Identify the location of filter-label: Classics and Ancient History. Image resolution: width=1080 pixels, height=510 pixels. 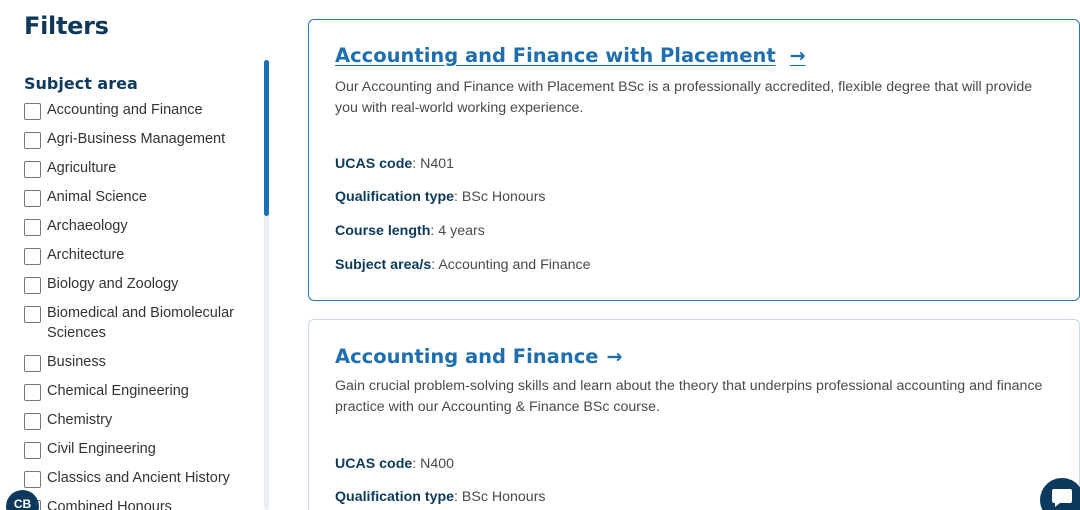
(138, 478).